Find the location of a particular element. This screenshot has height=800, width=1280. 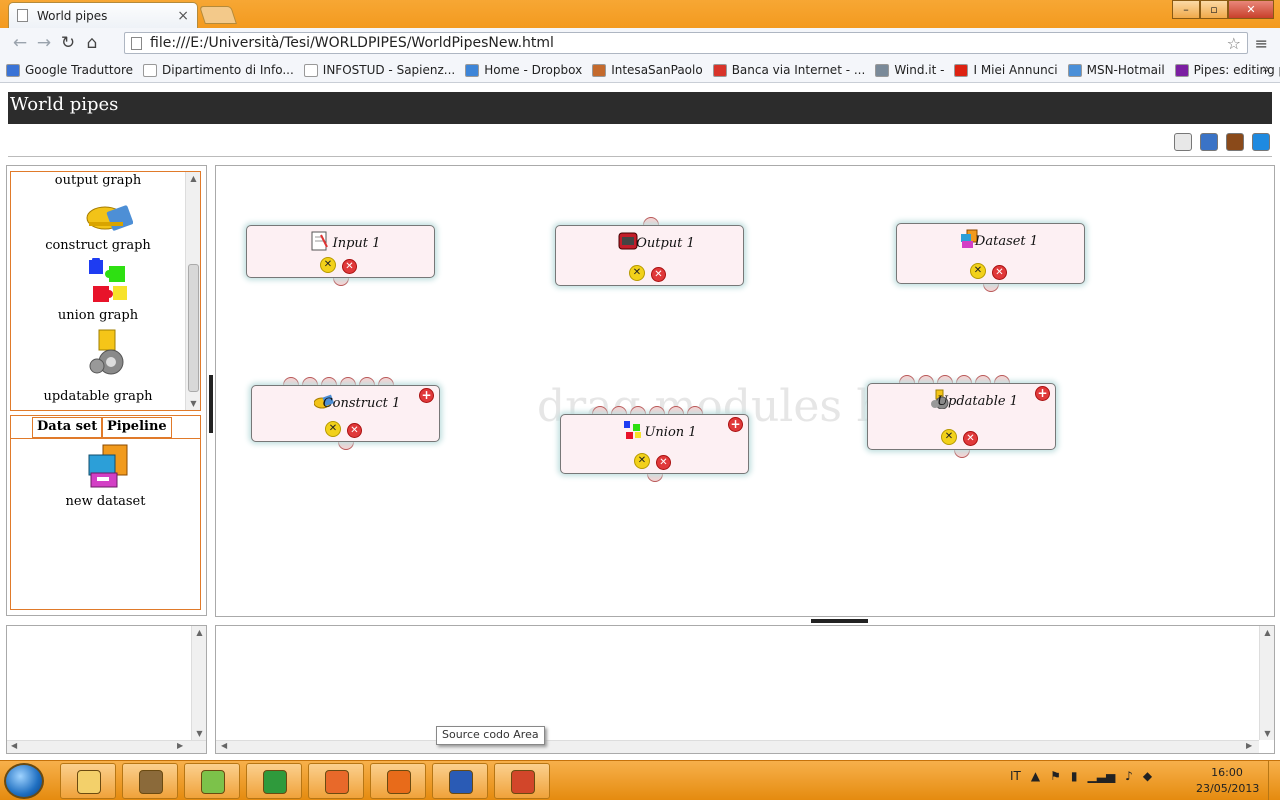

save-icon is located at coordinates (1209, 142).